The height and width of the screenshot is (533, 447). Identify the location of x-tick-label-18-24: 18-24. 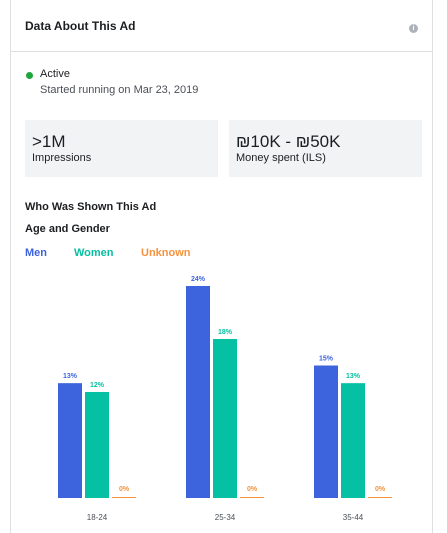
(97, 517).